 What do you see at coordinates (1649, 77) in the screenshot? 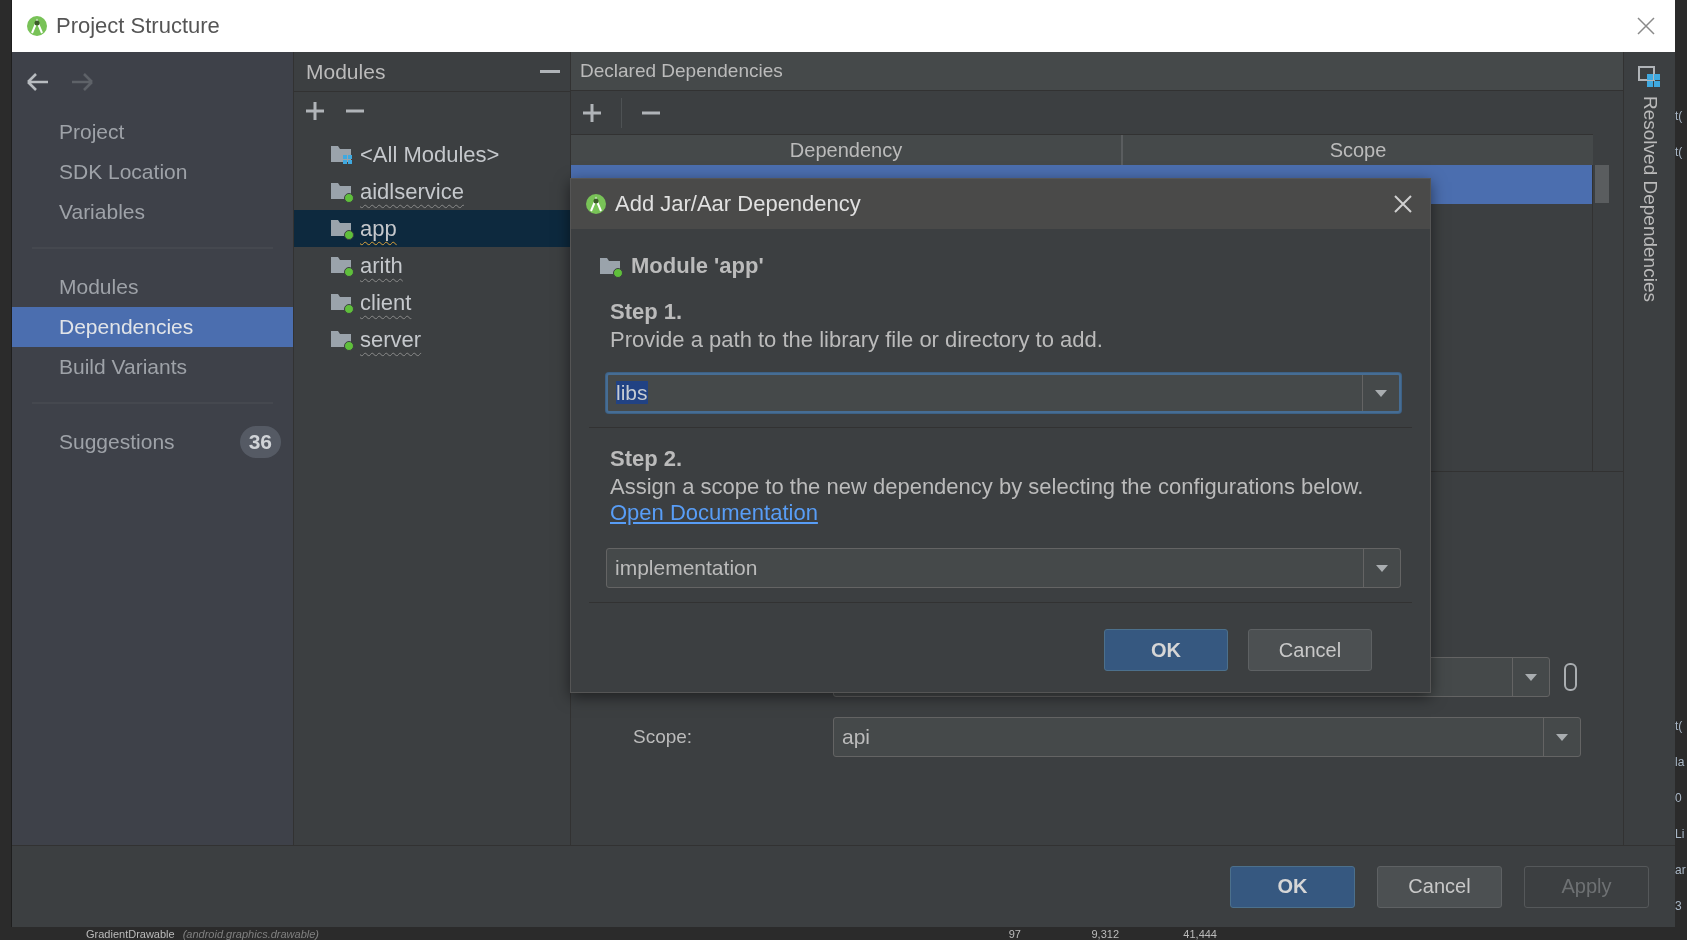
I see `dependencies-icon` at bounding box center [1649, 77].